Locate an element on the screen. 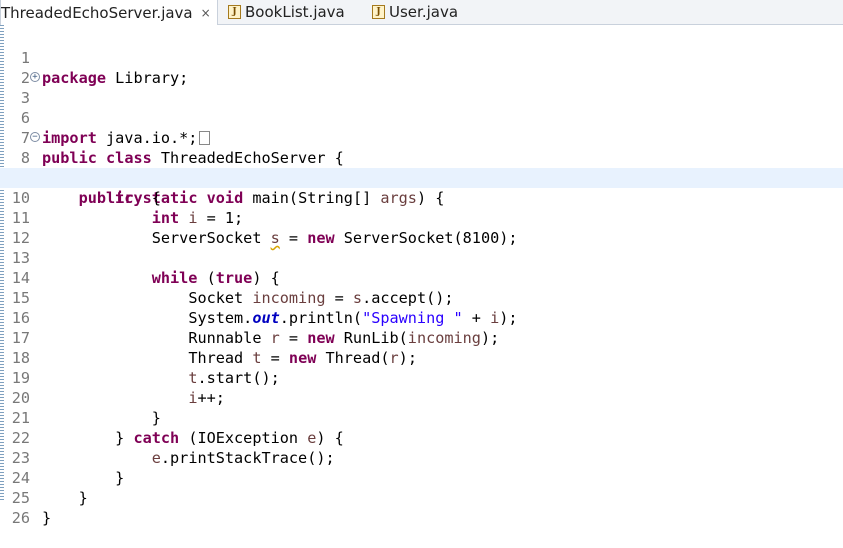  code-line: 9 try { is located at coordinates (421, 177).